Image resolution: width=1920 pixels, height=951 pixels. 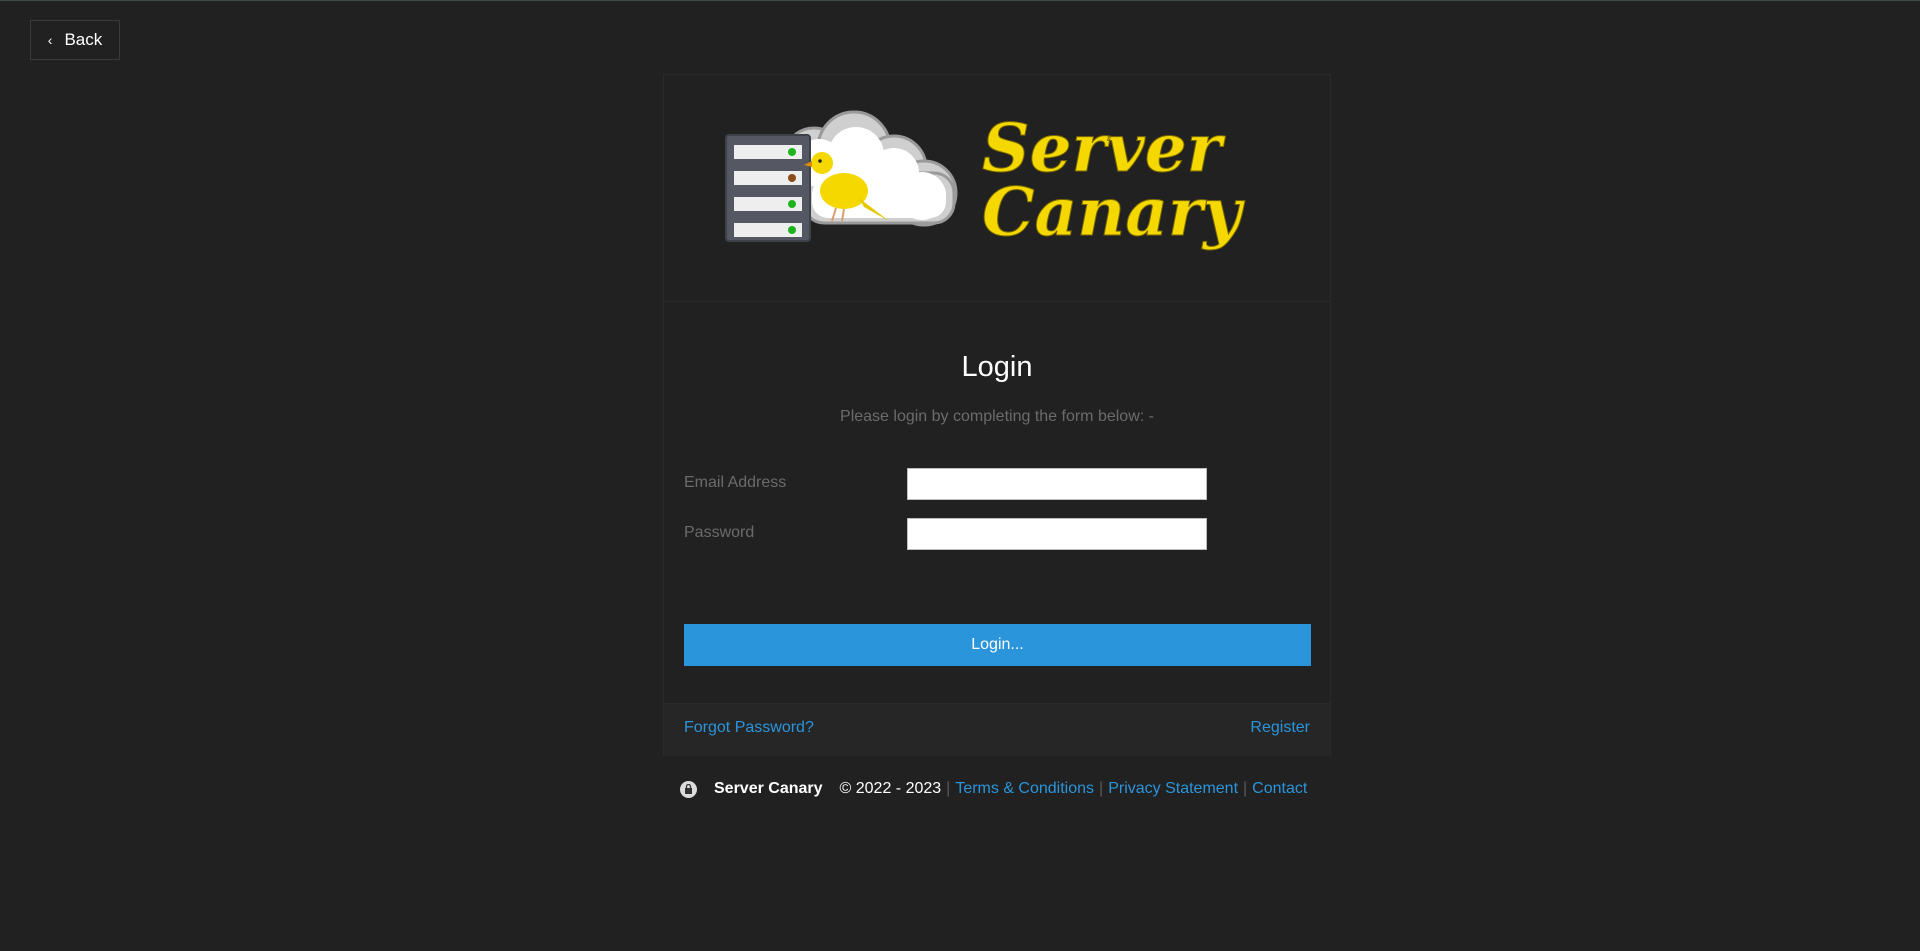 I want to click on back-button: ‹ Back, so click(x=75, y=40).